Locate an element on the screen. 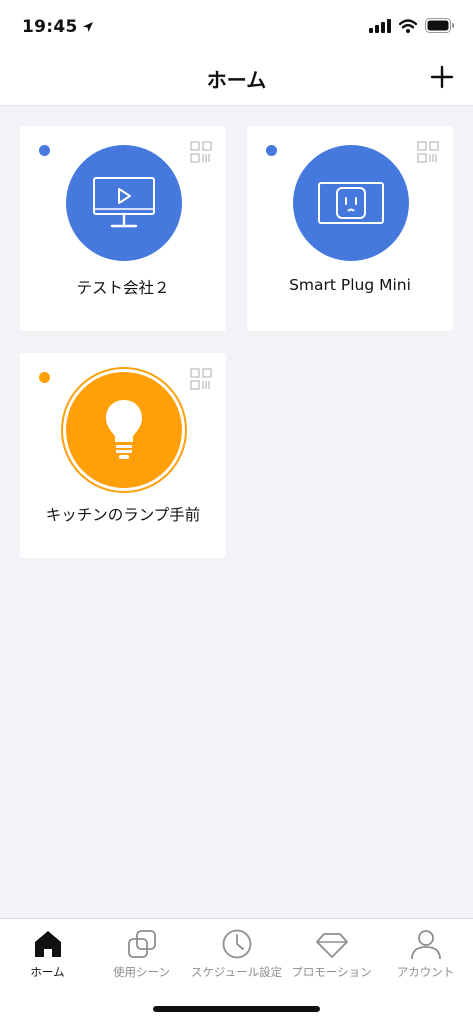 The height and width of the screenshot is (1024, 473). device-card-tv: テスト会社２ is located at coordinates (123, 228).